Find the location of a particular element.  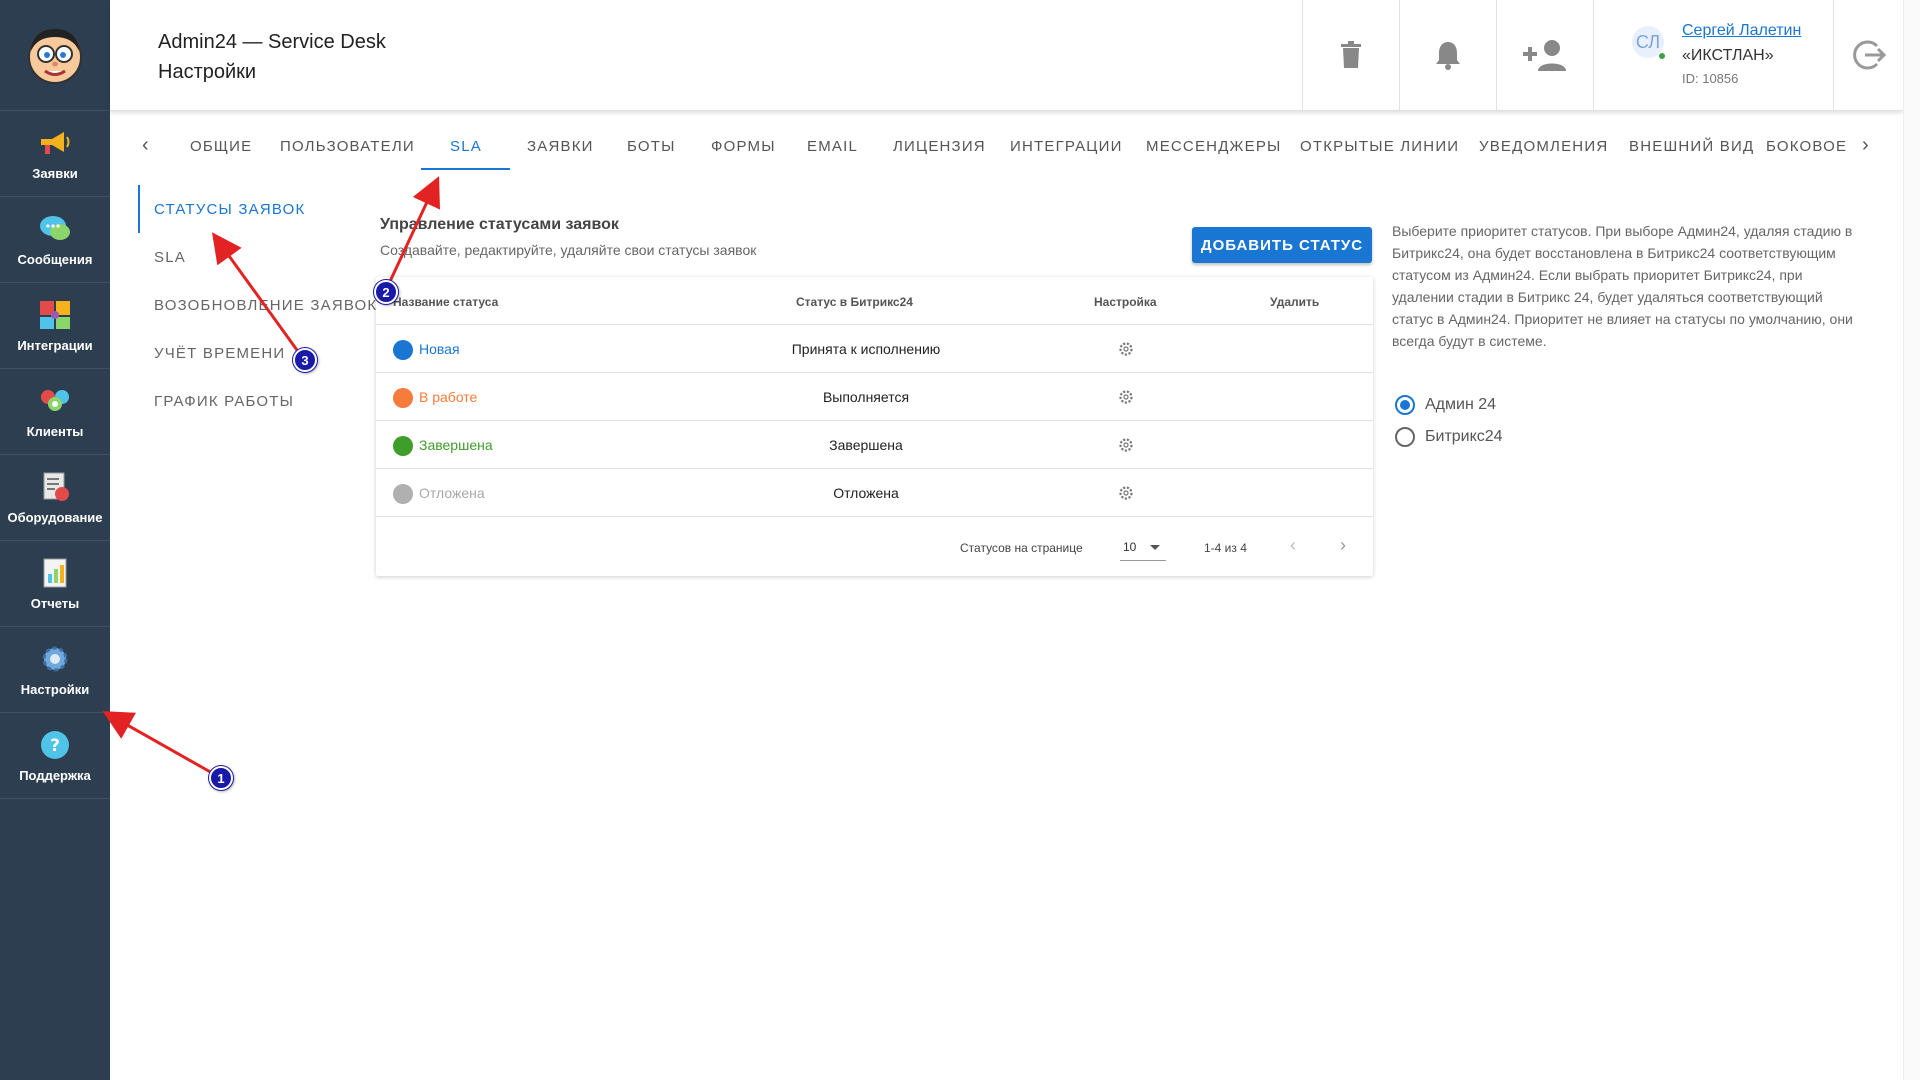

rows-per-page-select: 10 is located at coordinates (1143, 546).